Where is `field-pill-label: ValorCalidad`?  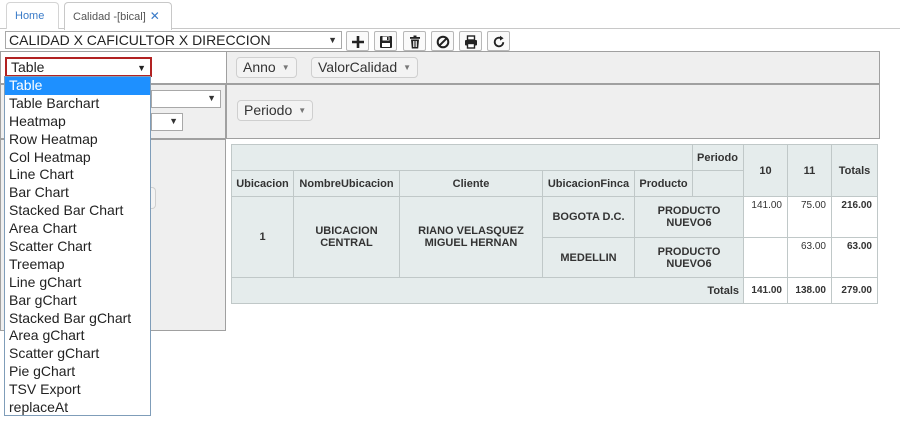 field-pill-label: ValorCalidad is located at coordinates (358, 67).